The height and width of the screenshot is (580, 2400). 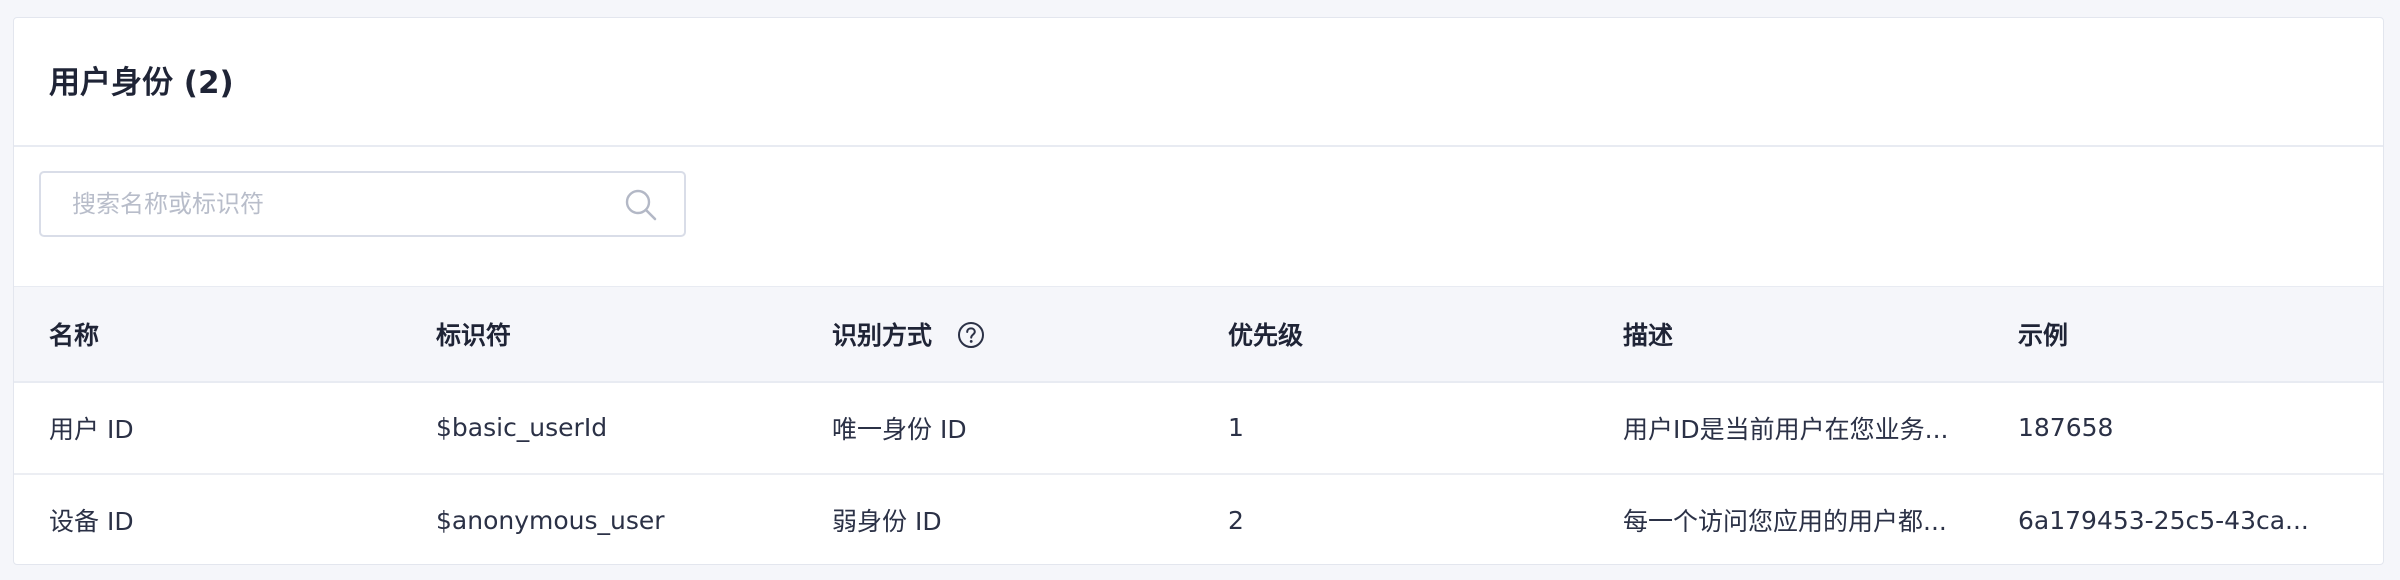 What do you see at coordinates (1030, 334) in the screenshot?
I see `header-method: 识别方式` at bounding box center [1030, 334].